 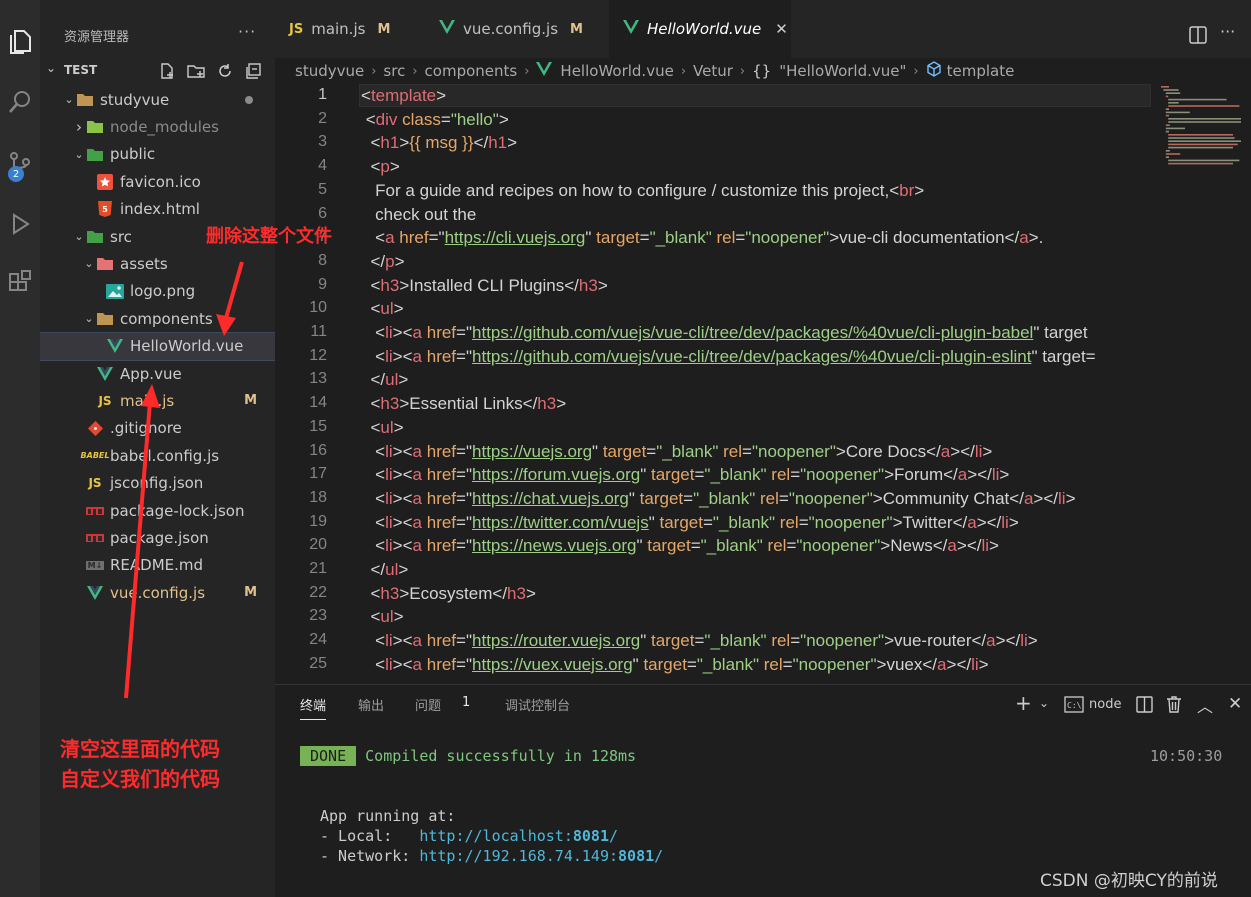 What do you see at coordinates (403, 96) in the screenshot?
I see `code-line: <template>` at bounding box center [403, 96].